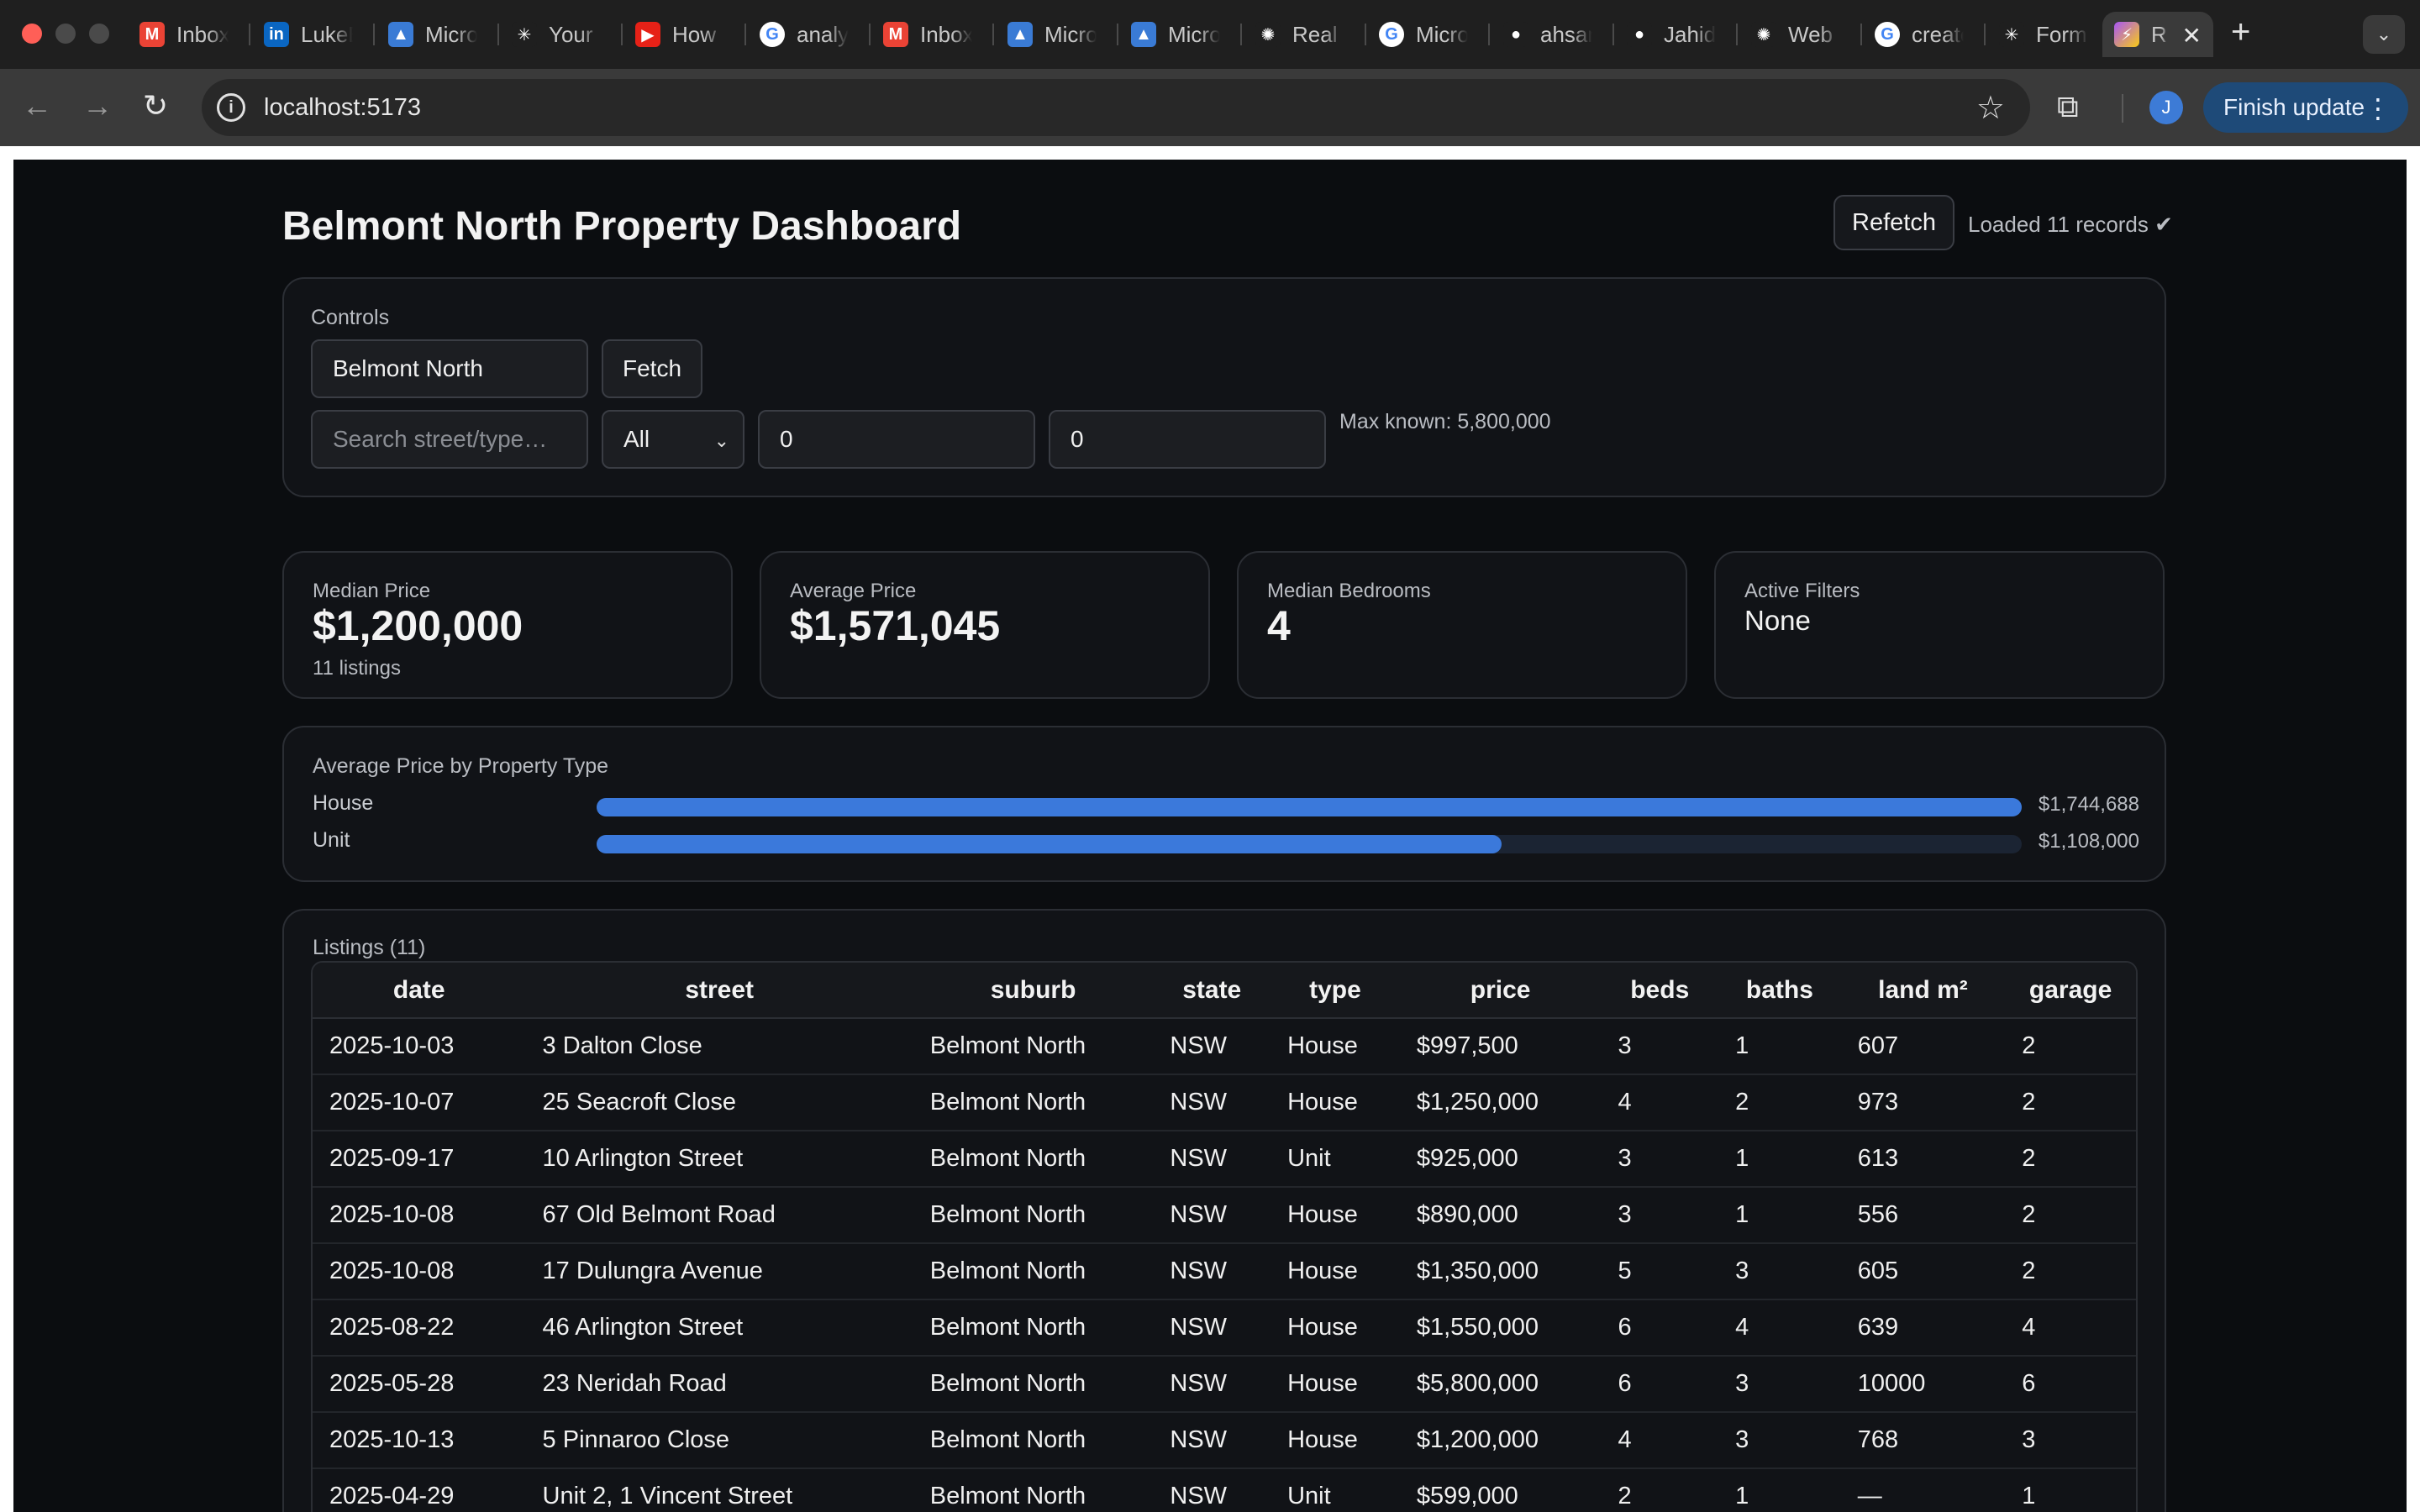  Describe the element at coordinates (451, 34) in the screenshot. I see `browser-tab-title: Microsoft` at that location.